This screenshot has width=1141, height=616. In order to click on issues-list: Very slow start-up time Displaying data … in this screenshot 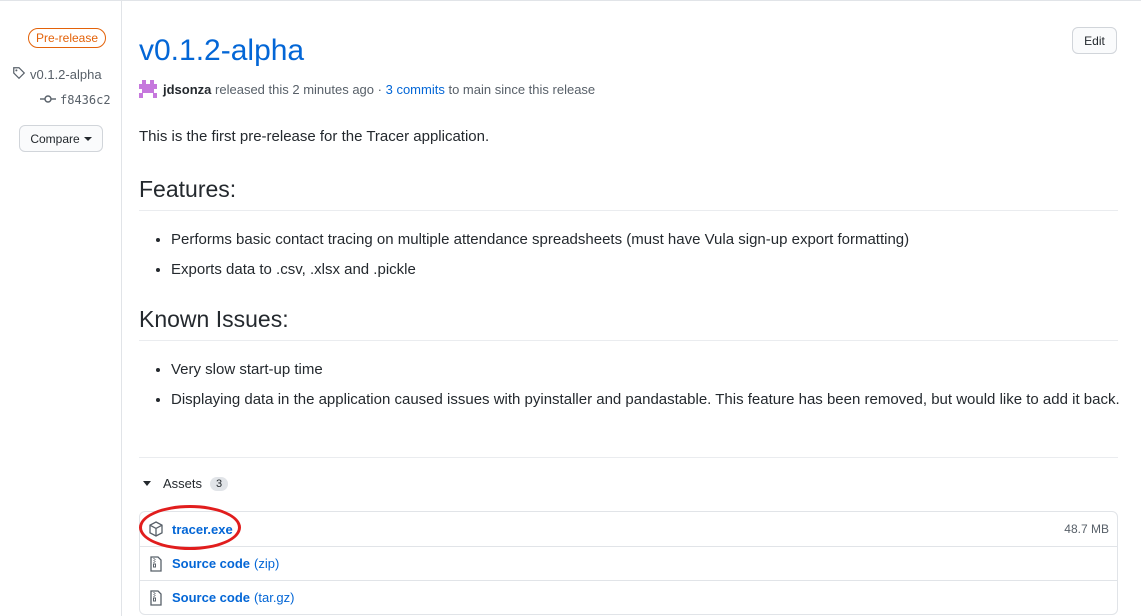, I will do `click(630, 388)`.